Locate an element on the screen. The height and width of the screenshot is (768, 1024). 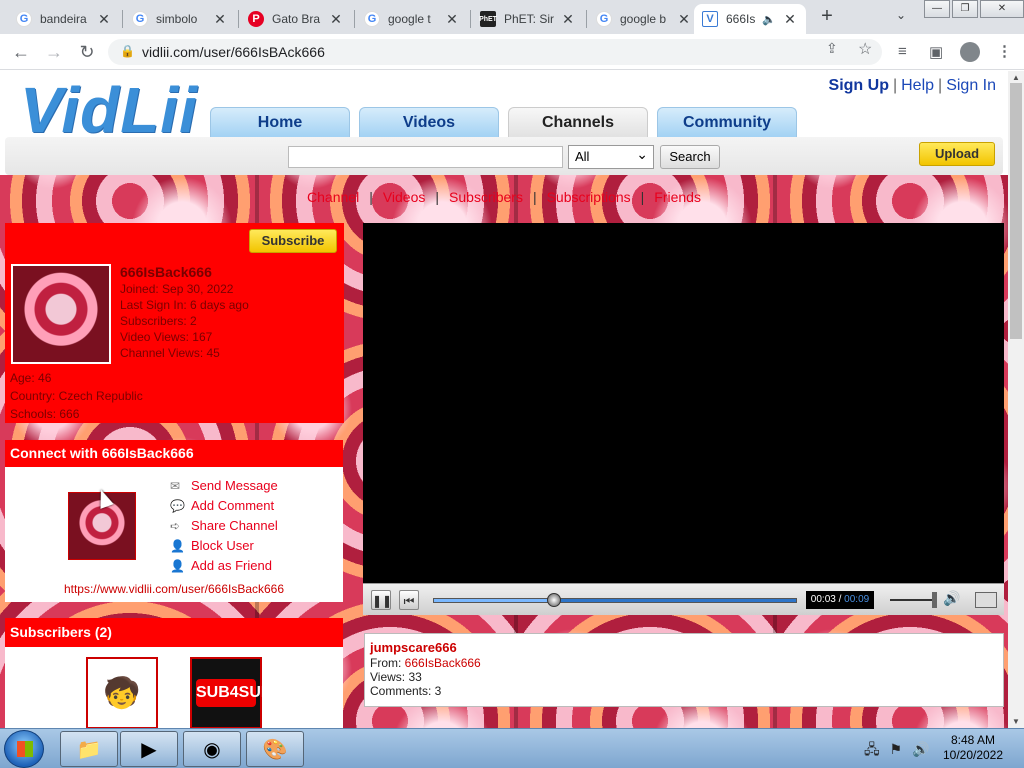
subscribers-box: Subscribers (2) 🧒 SUB4SUB is located at coordinates (174, 673).